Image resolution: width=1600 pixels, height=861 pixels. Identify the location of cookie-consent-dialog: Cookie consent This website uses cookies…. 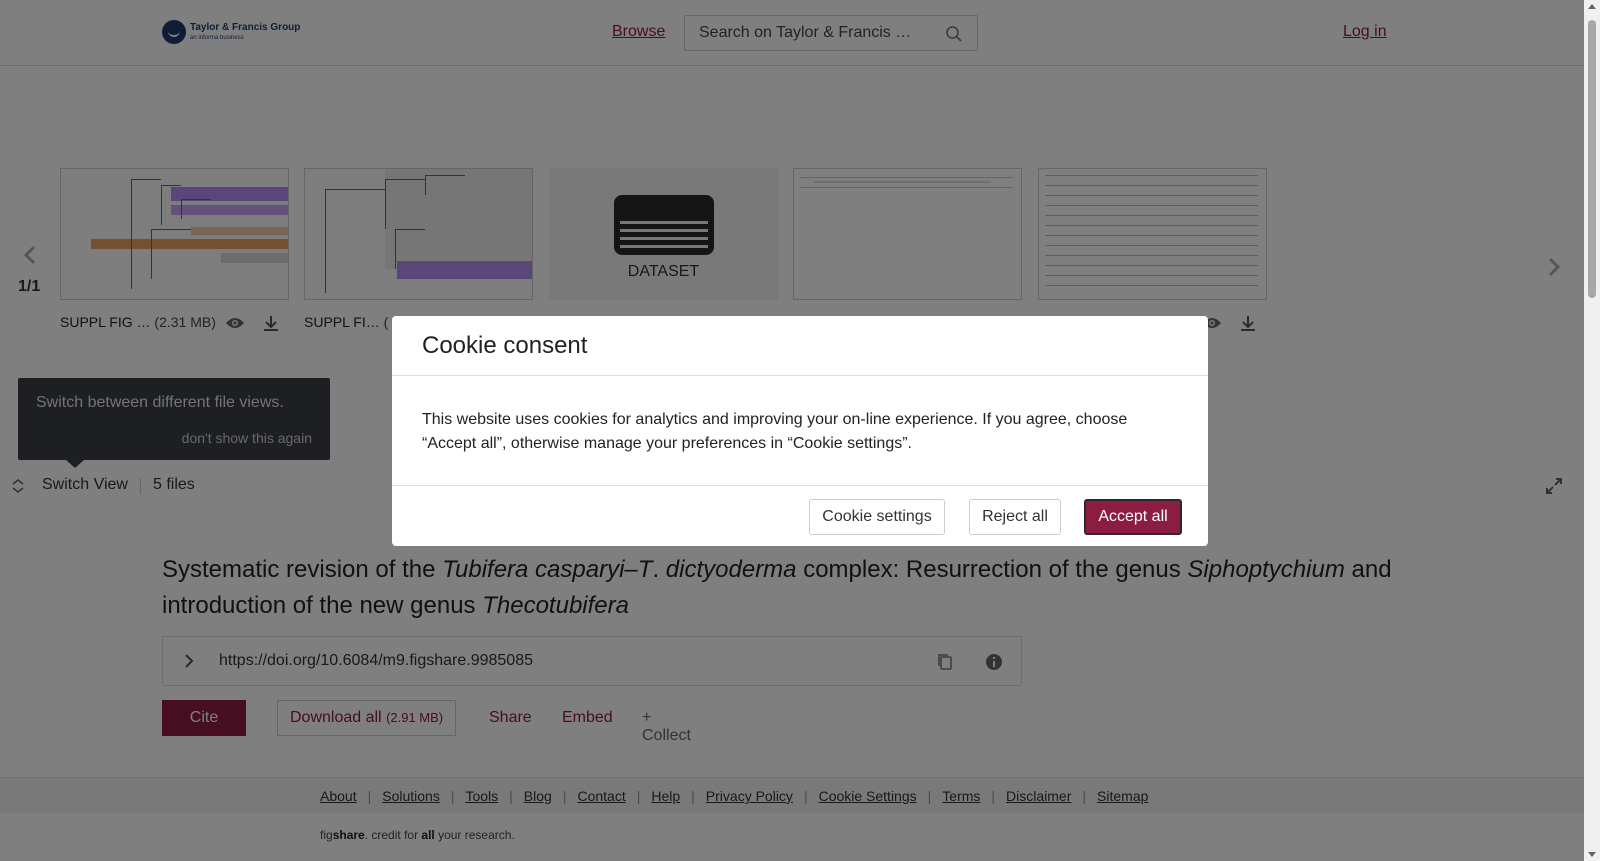
(800, 431).